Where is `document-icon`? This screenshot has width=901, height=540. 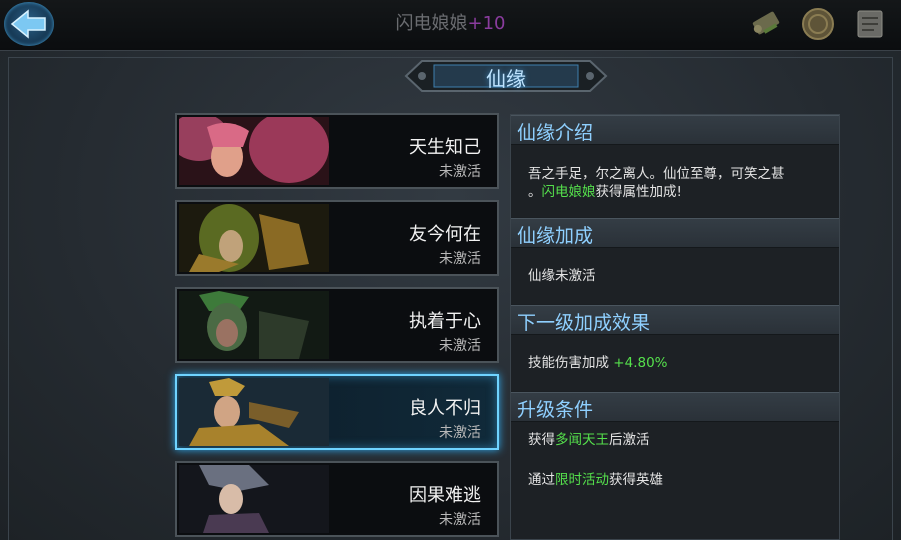
document-icon is located at coordinates (870, 24).